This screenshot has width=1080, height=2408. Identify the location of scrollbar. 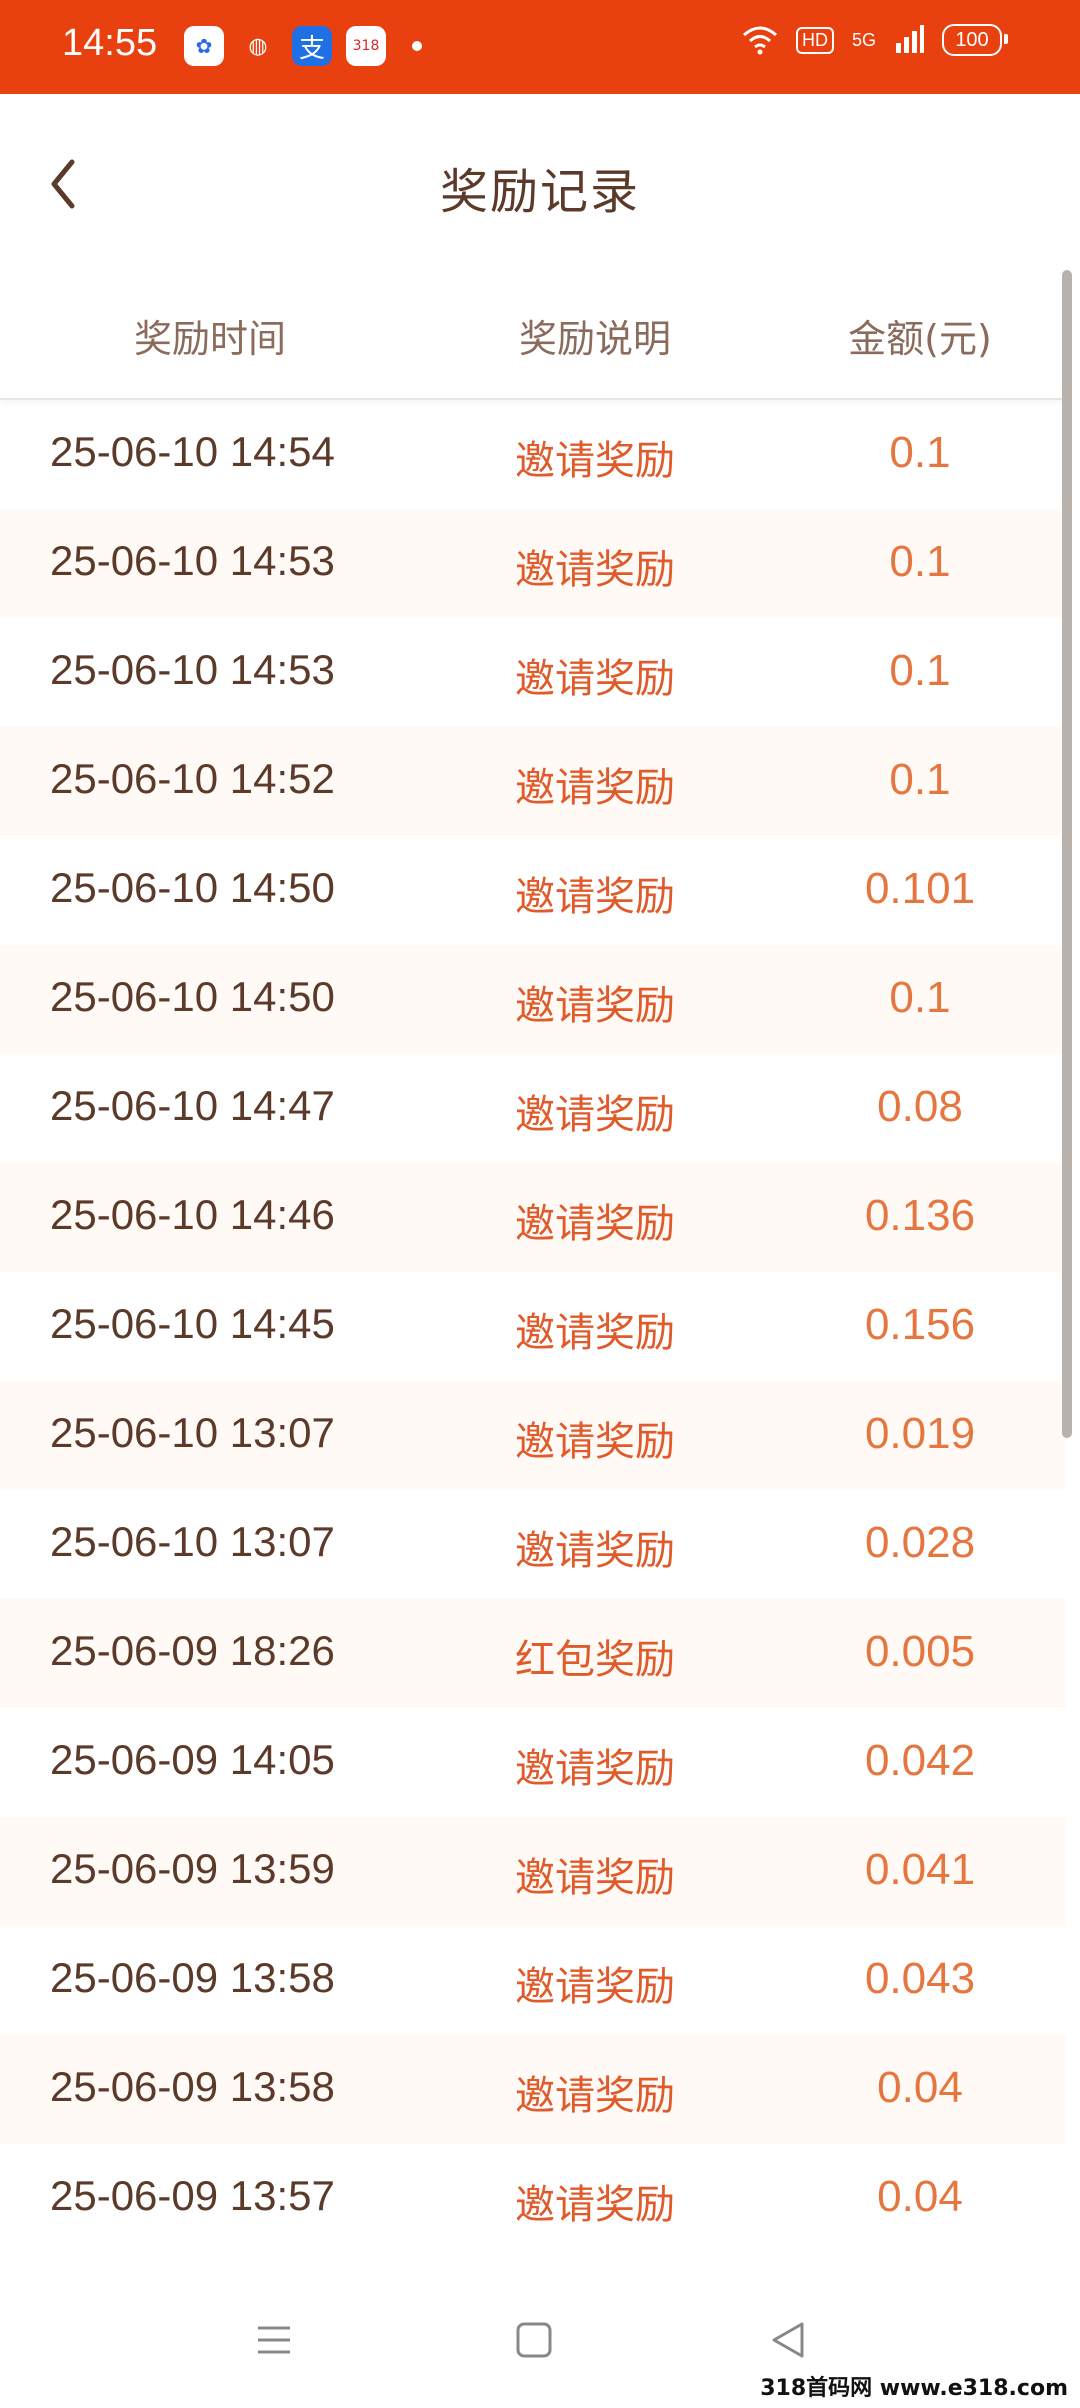
(1067, 854).